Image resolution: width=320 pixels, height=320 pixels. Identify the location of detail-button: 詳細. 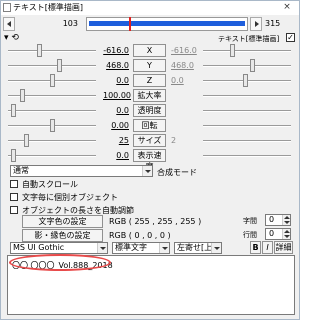
(283, 247).